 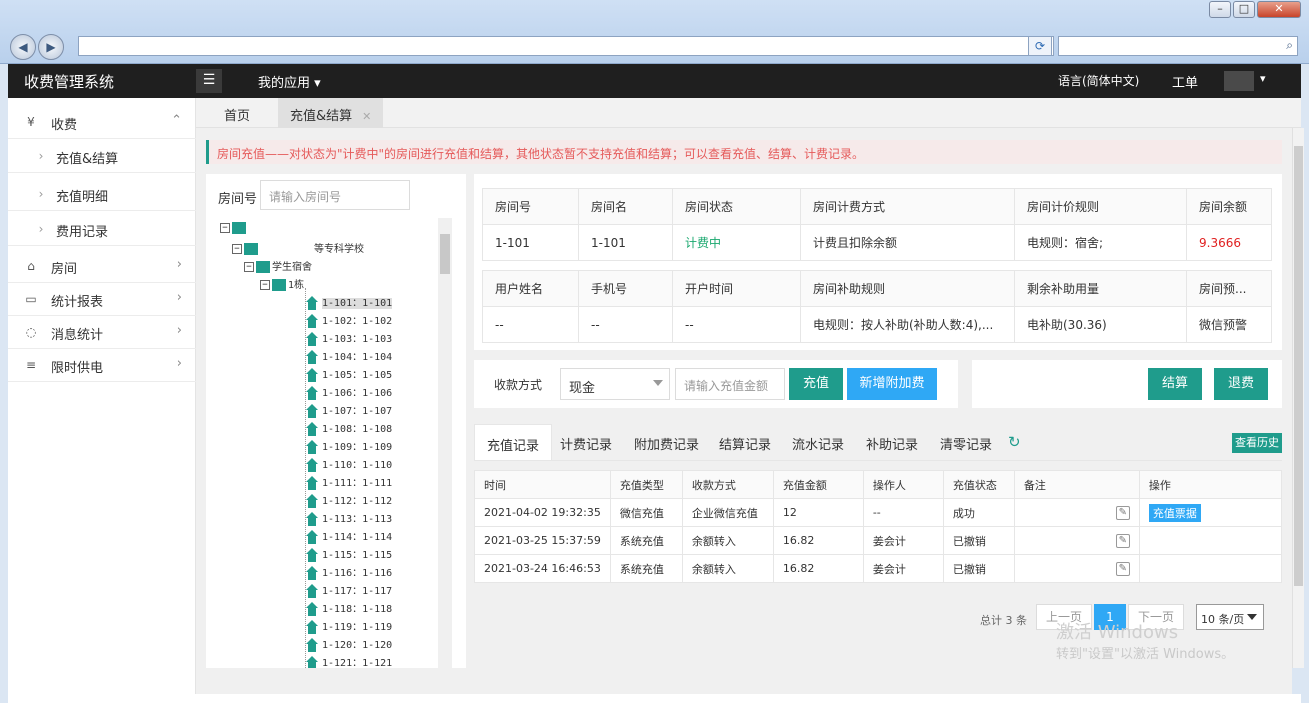 I want to click on cell-remark: ✎, so click(x=1076, y=512).